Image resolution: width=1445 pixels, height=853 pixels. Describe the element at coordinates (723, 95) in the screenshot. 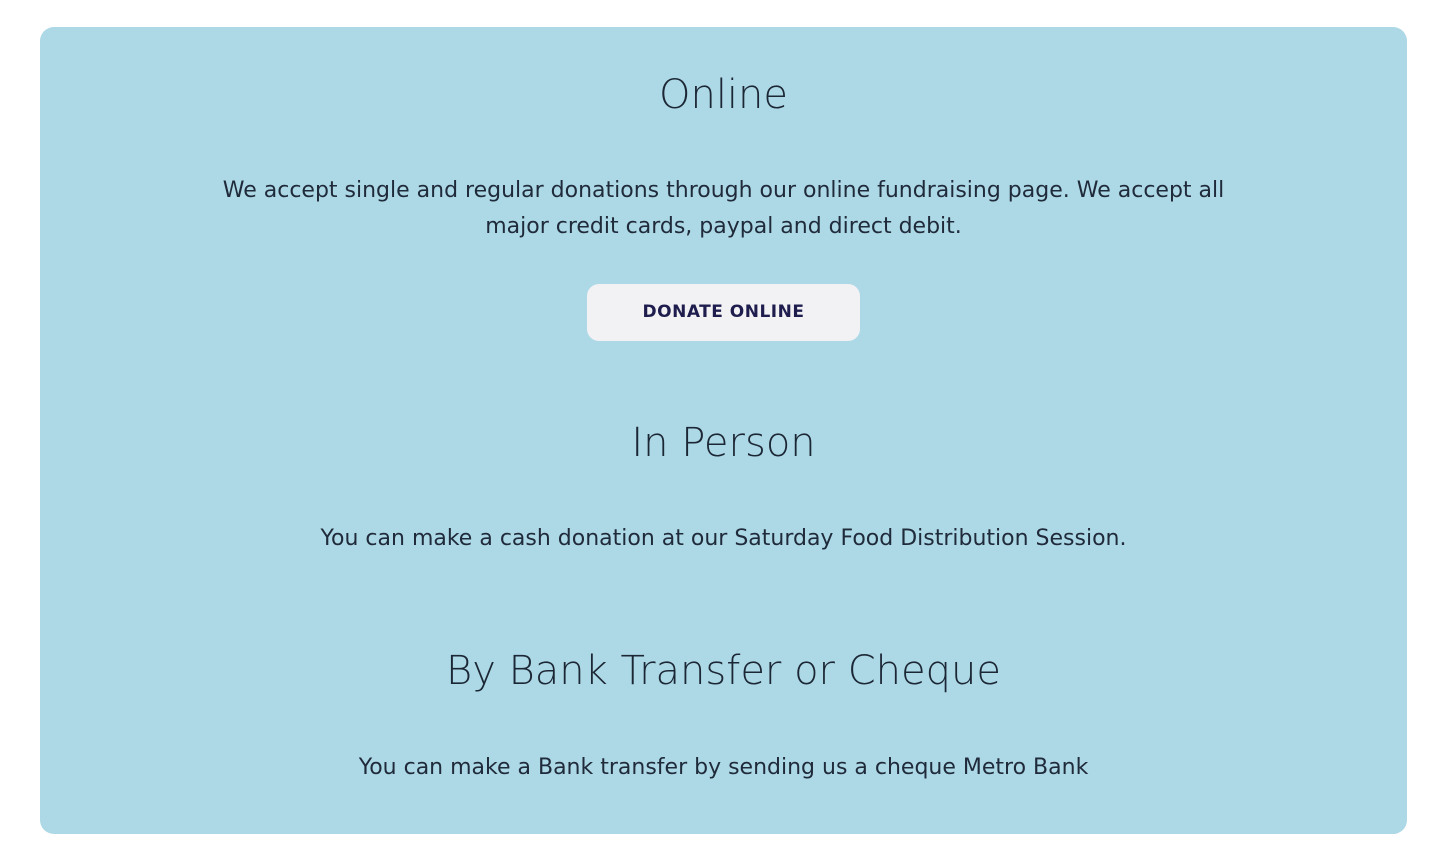

I see `online-heading: Online` at that location.